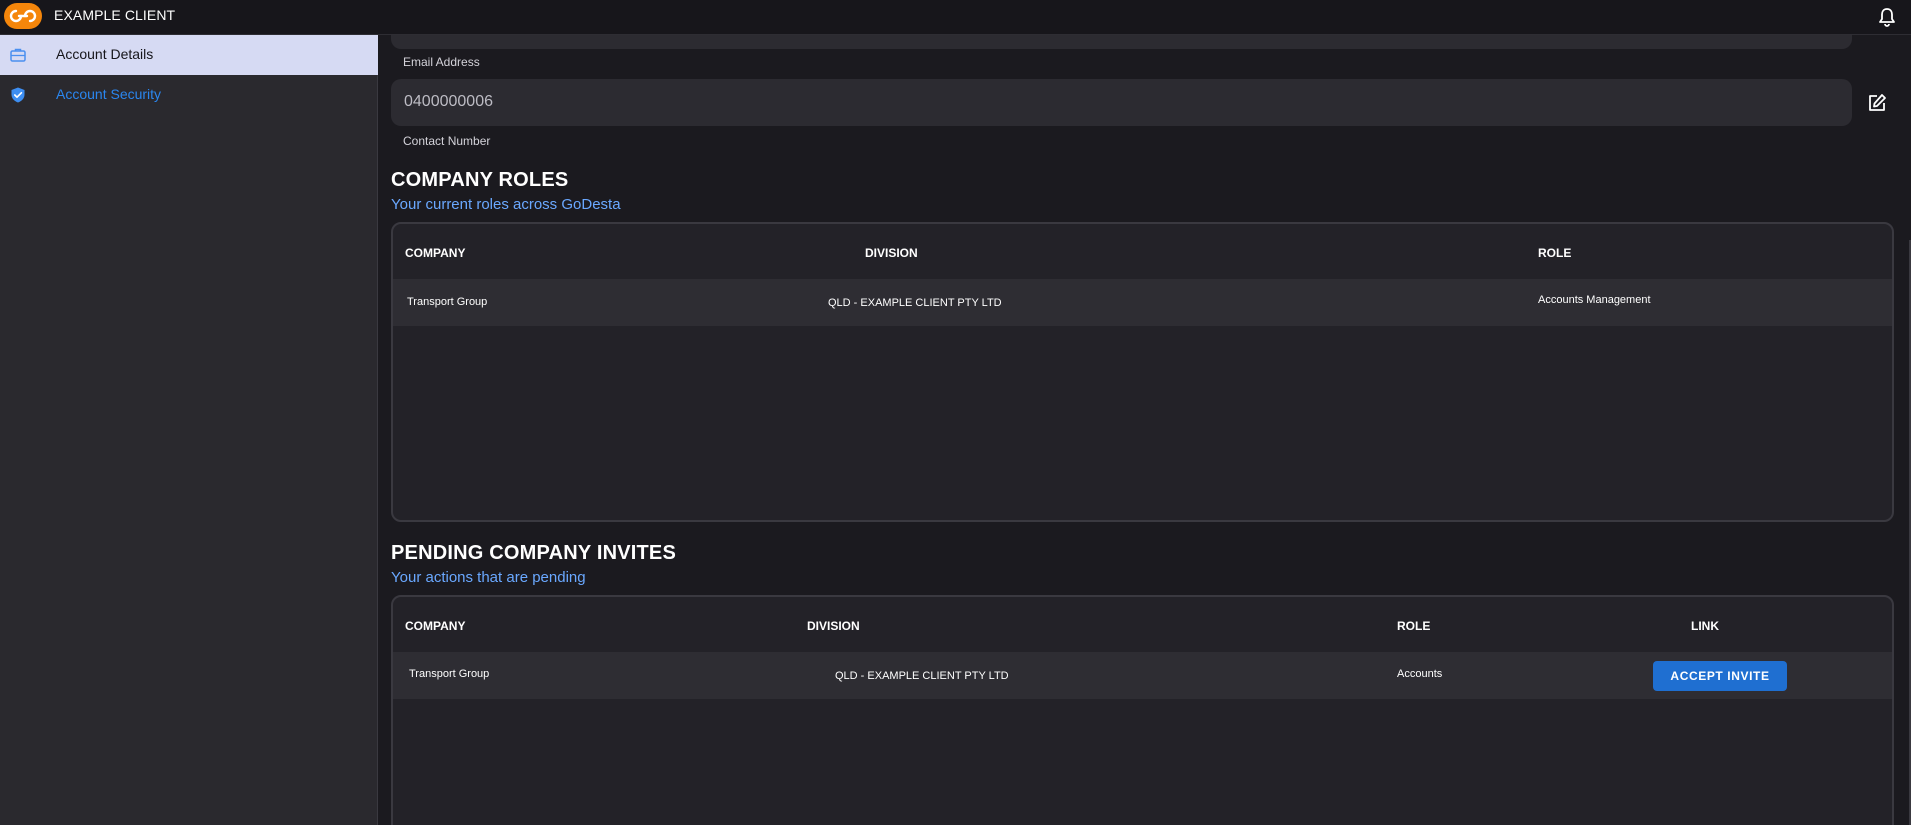 The height and width of the screenshot is (825, 1911). Describe the element at coordinates (534, 553) in the screenshot. I see `pending-invites-title: PENDING COMPANY INVITES` at that location.